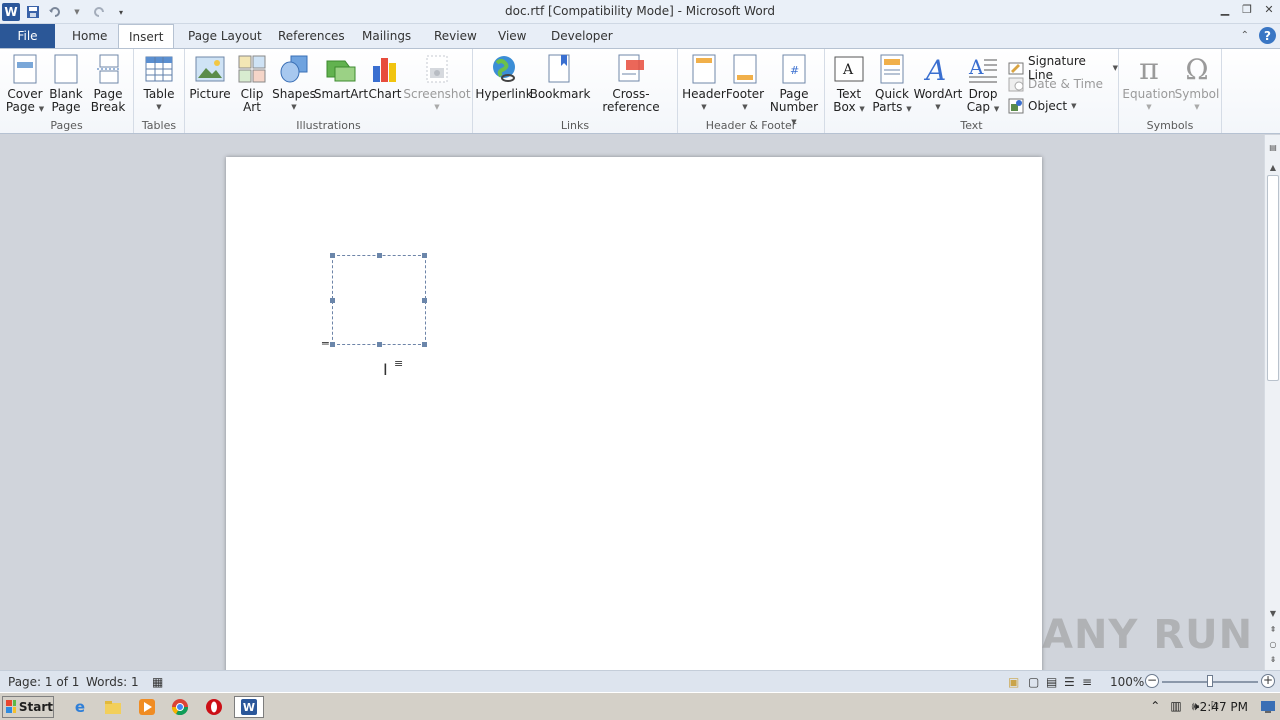 The height and width of the screenshot is (720, 1280). Describe the element at coordinates (1268, 707) in the screenshot. I see `show-desktop-icon` at that location.